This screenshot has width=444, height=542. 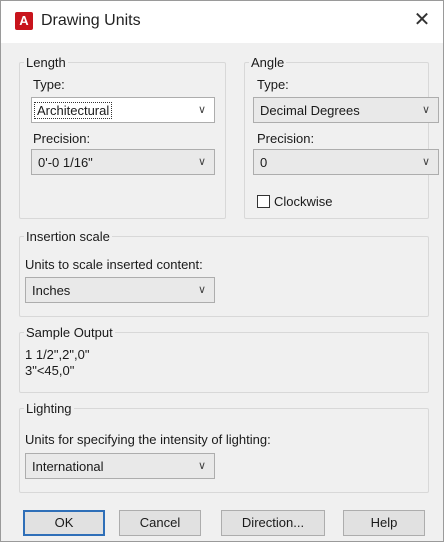 What do you see at coordinates (263, 201) in the screenshot?
I see `clockwise-checkbox` at bounding box center [263, 201].